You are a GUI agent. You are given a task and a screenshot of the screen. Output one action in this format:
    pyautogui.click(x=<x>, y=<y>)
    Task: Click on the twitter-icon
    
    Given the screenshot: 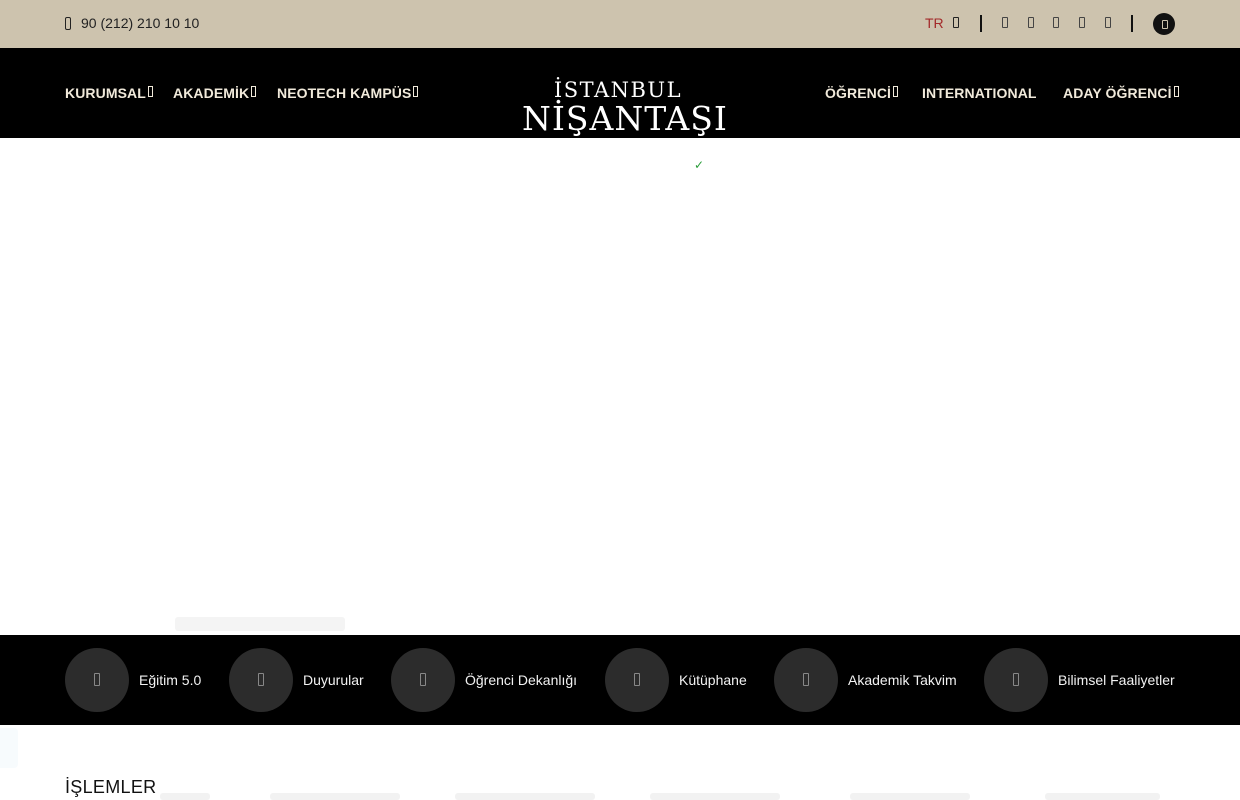 What is the action you would take?
    pyautogui.click(x=1031, y=22)
    